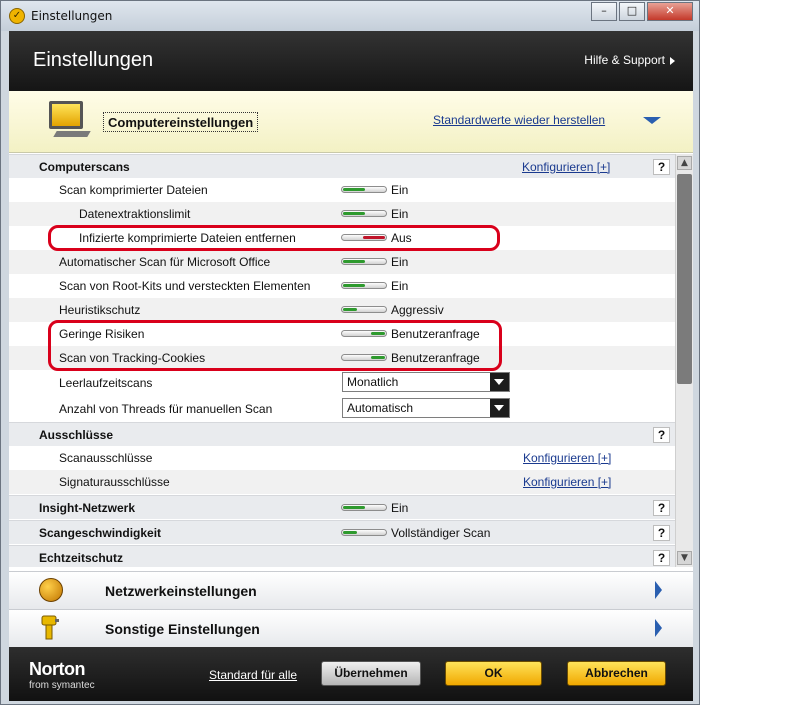 The height and width of the screenshot is (705, 800). I want to click on restore-defaults-link: Standardwerte wieder herstellen, so click(519, 120).